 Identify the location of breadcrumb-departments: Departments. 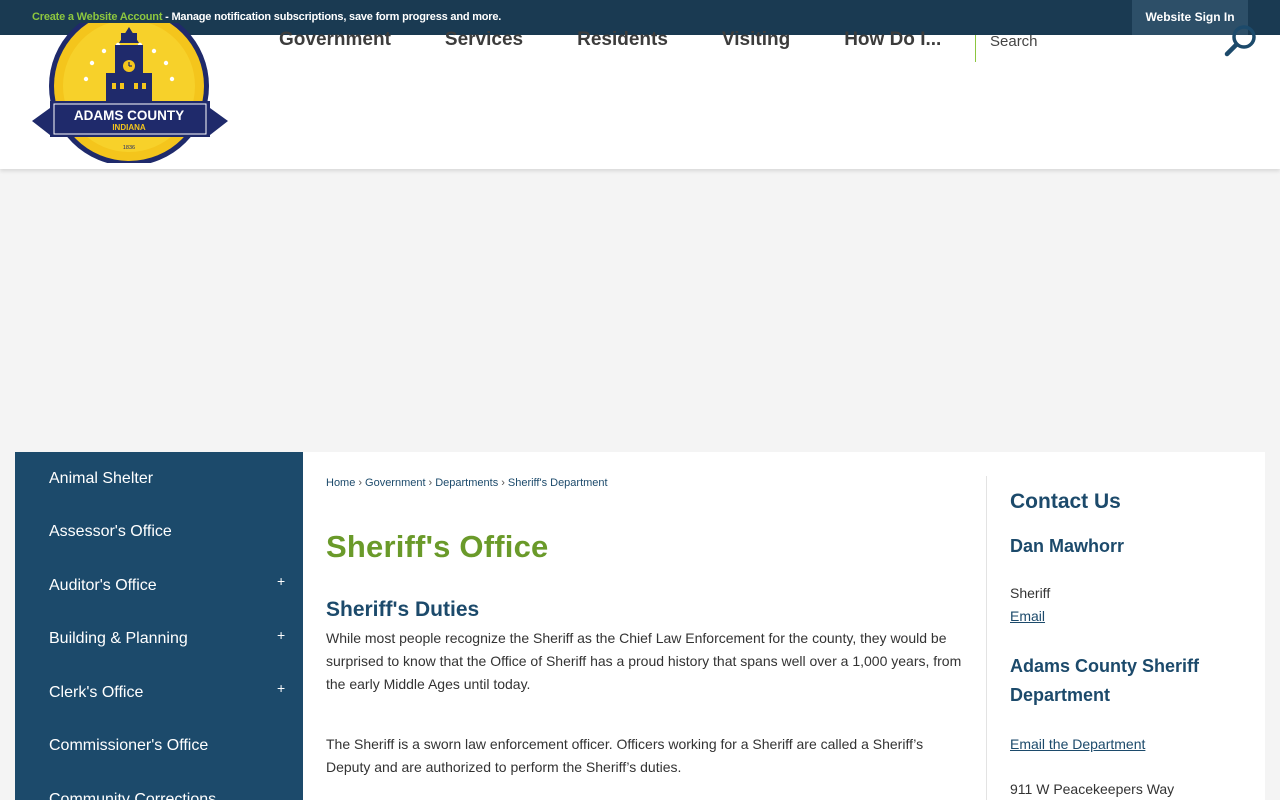
(466, 483).